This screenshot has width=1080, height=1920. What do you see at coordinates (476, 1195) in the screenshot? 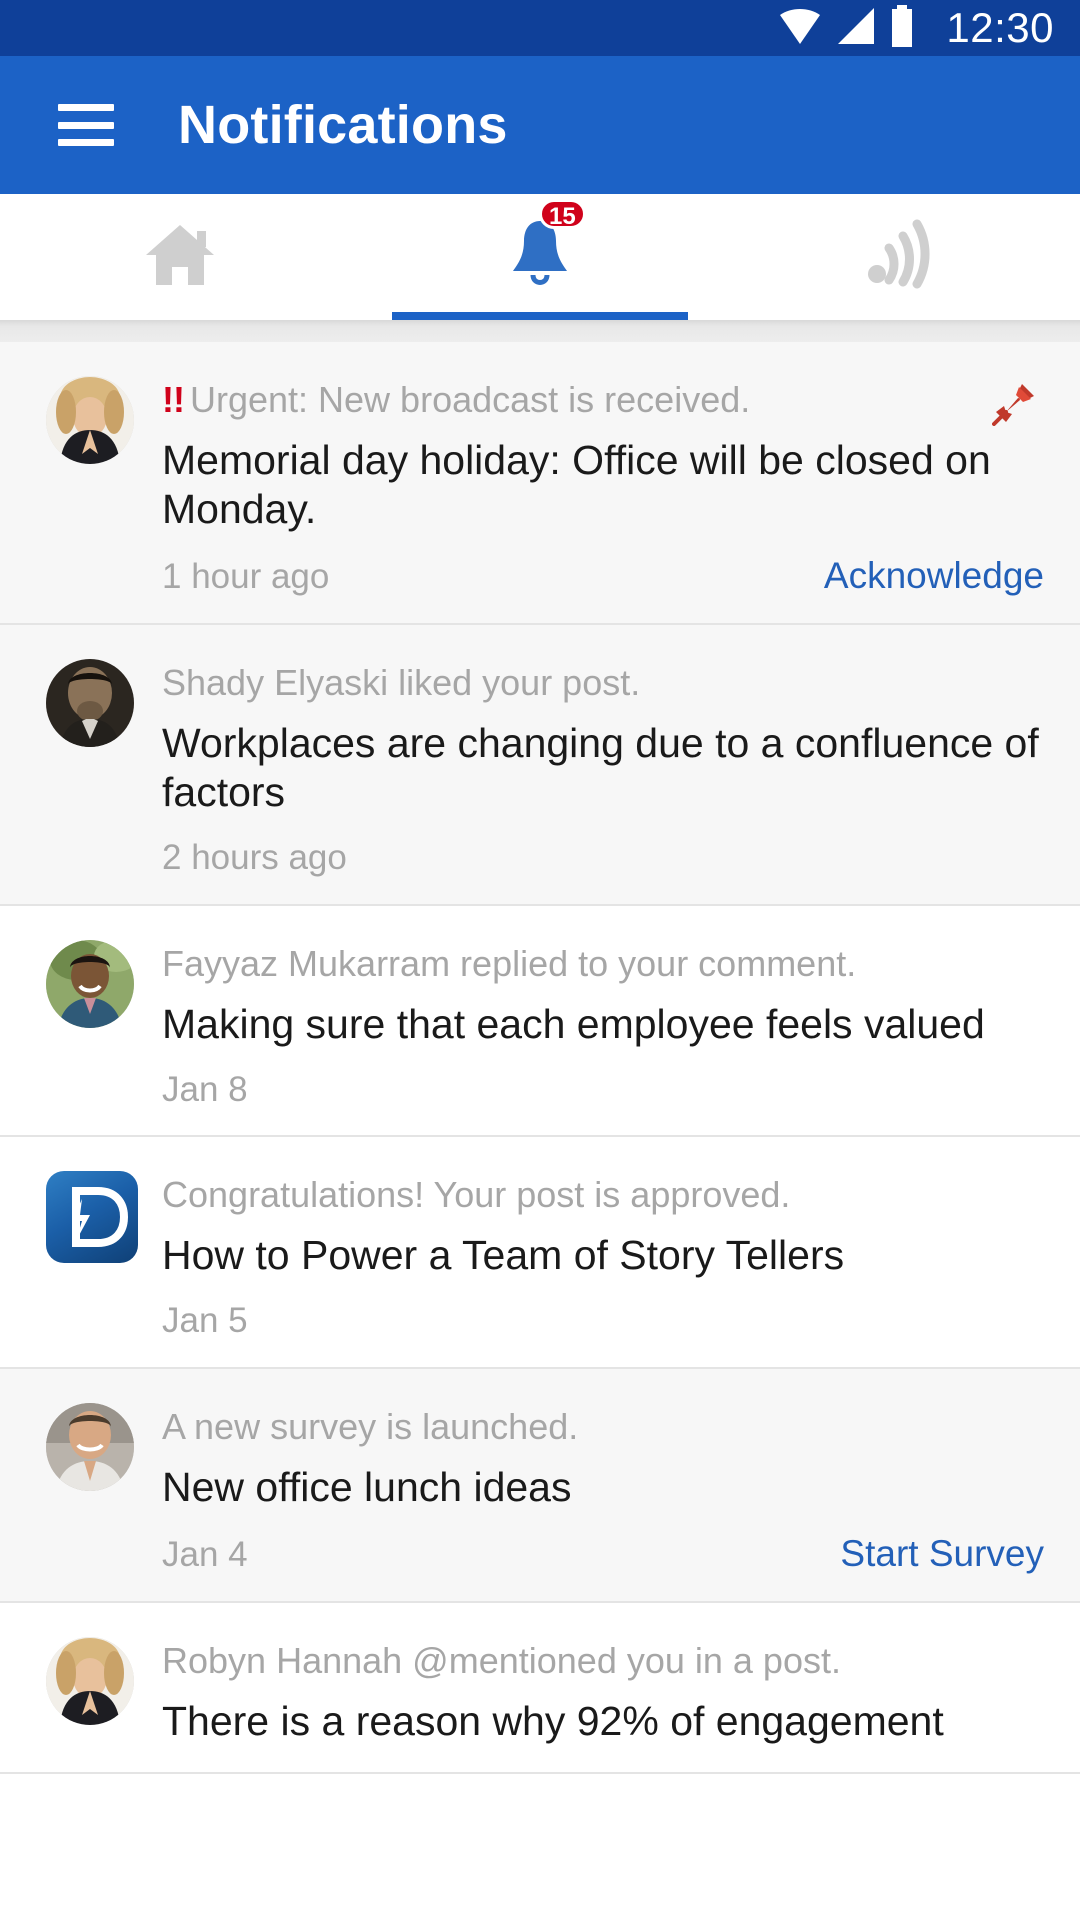
I see `notification-subtitle: Congratulations! Your post is approved.` at bounding box center [476, 1195].